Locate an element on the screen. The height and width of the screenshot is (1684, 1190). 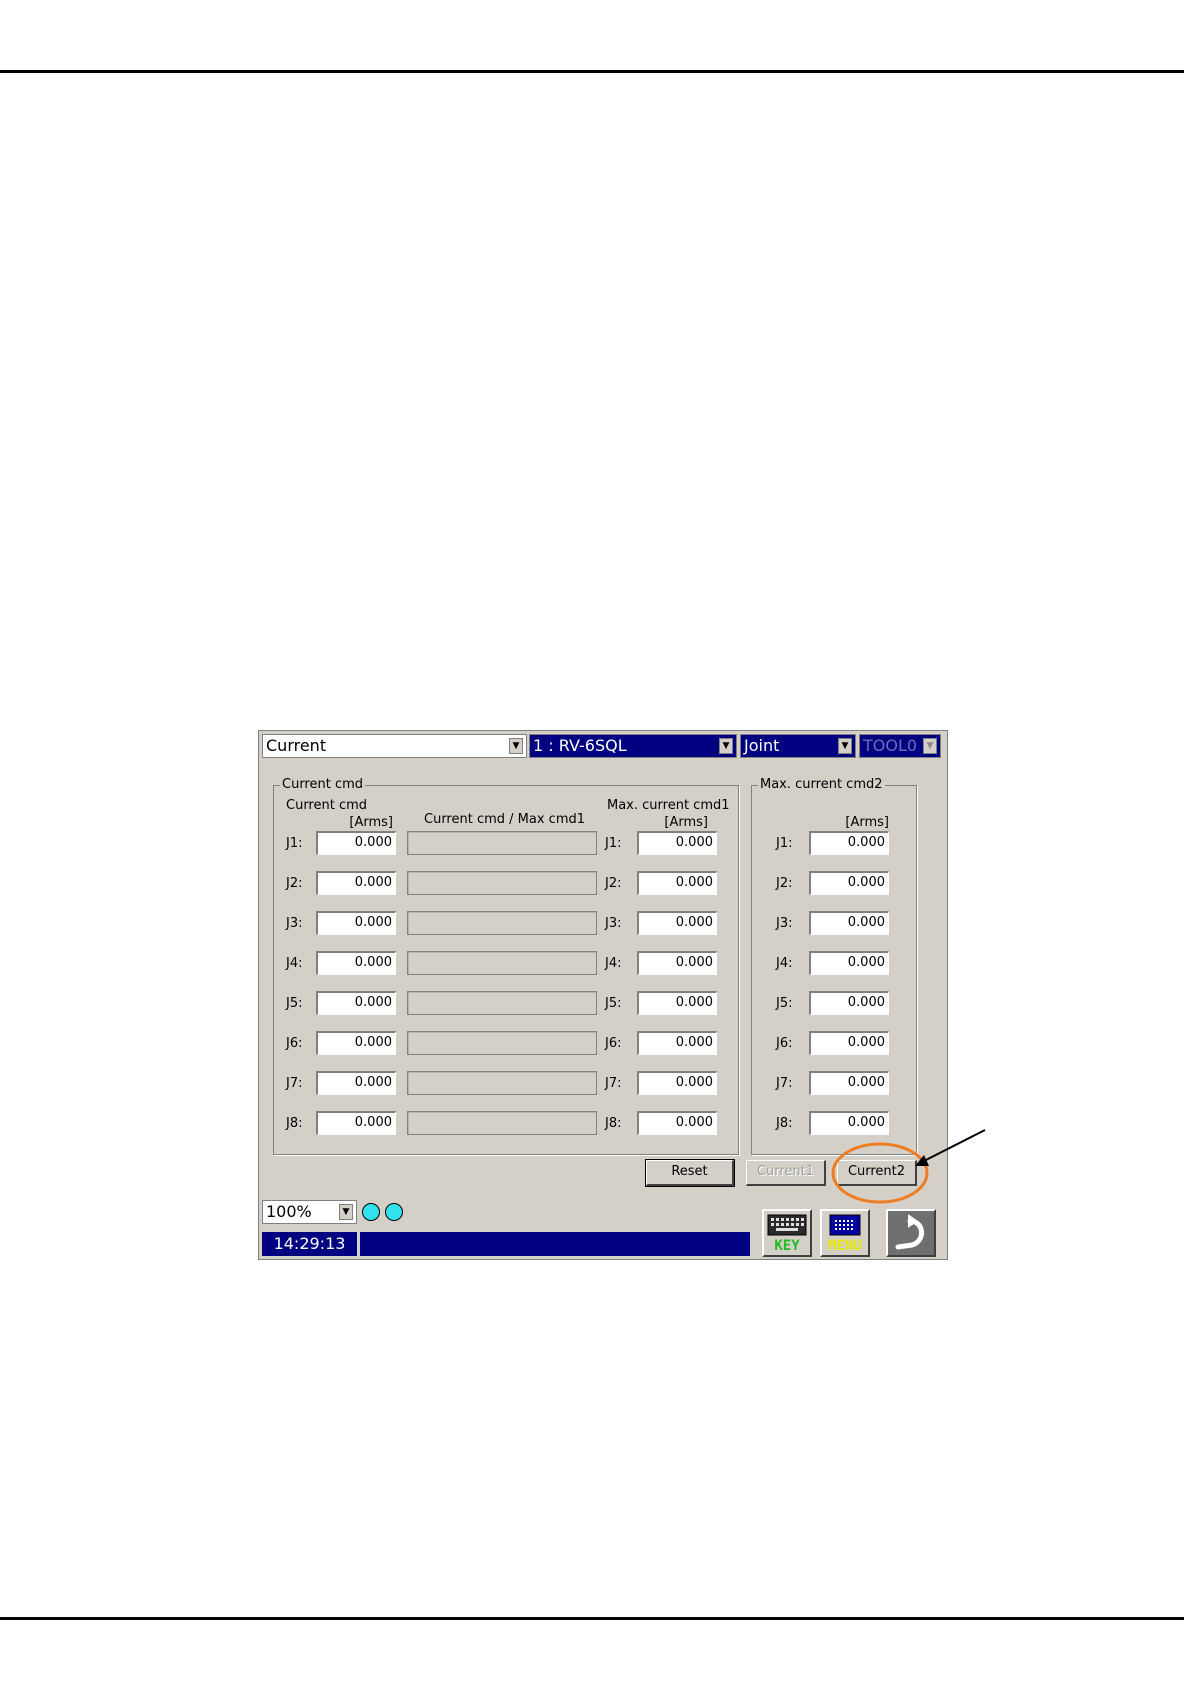
clock-time: 14:29:13 is located at coordinates (309, 1243).